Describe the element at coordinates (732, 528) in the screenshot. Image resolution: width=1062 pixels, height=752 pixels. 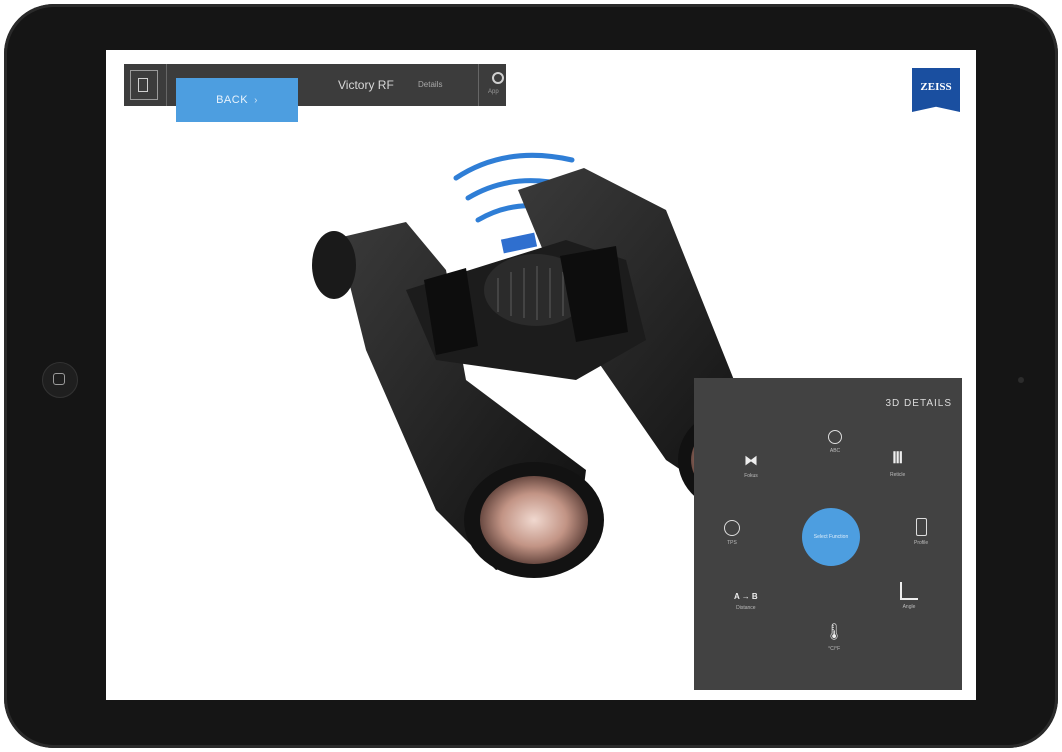
I see `clock-icon` at that location.